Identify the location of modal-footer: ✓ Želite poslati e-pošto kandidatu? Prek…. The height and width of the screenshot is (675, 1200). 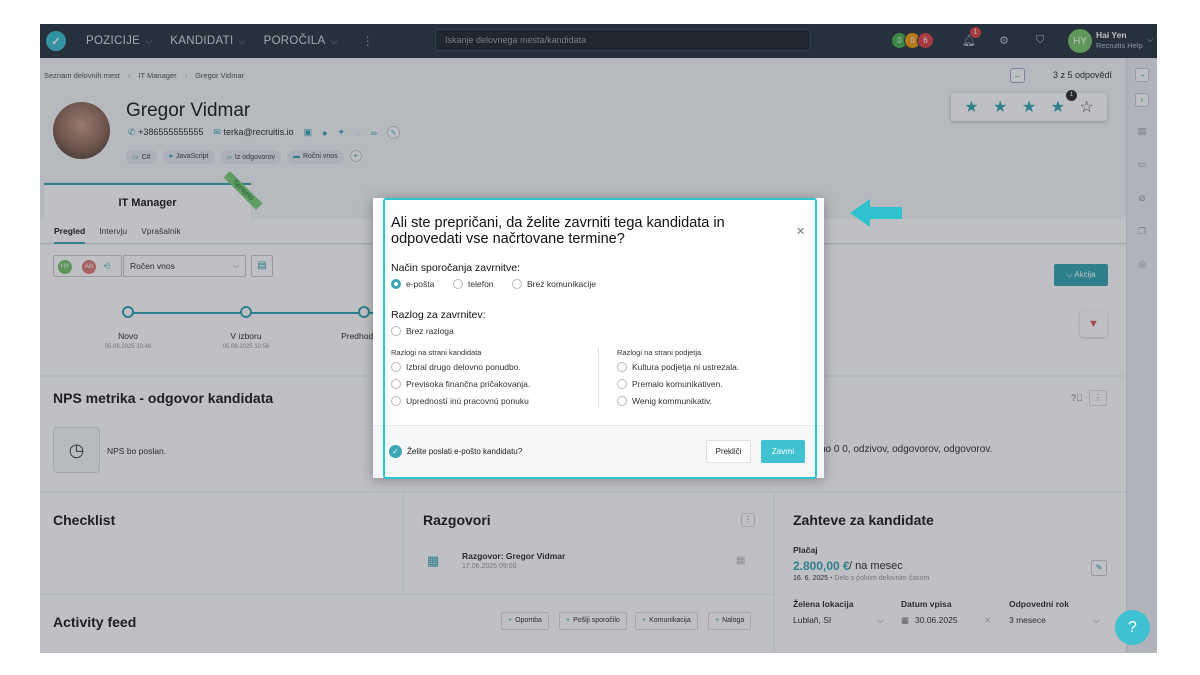
(598, 451).